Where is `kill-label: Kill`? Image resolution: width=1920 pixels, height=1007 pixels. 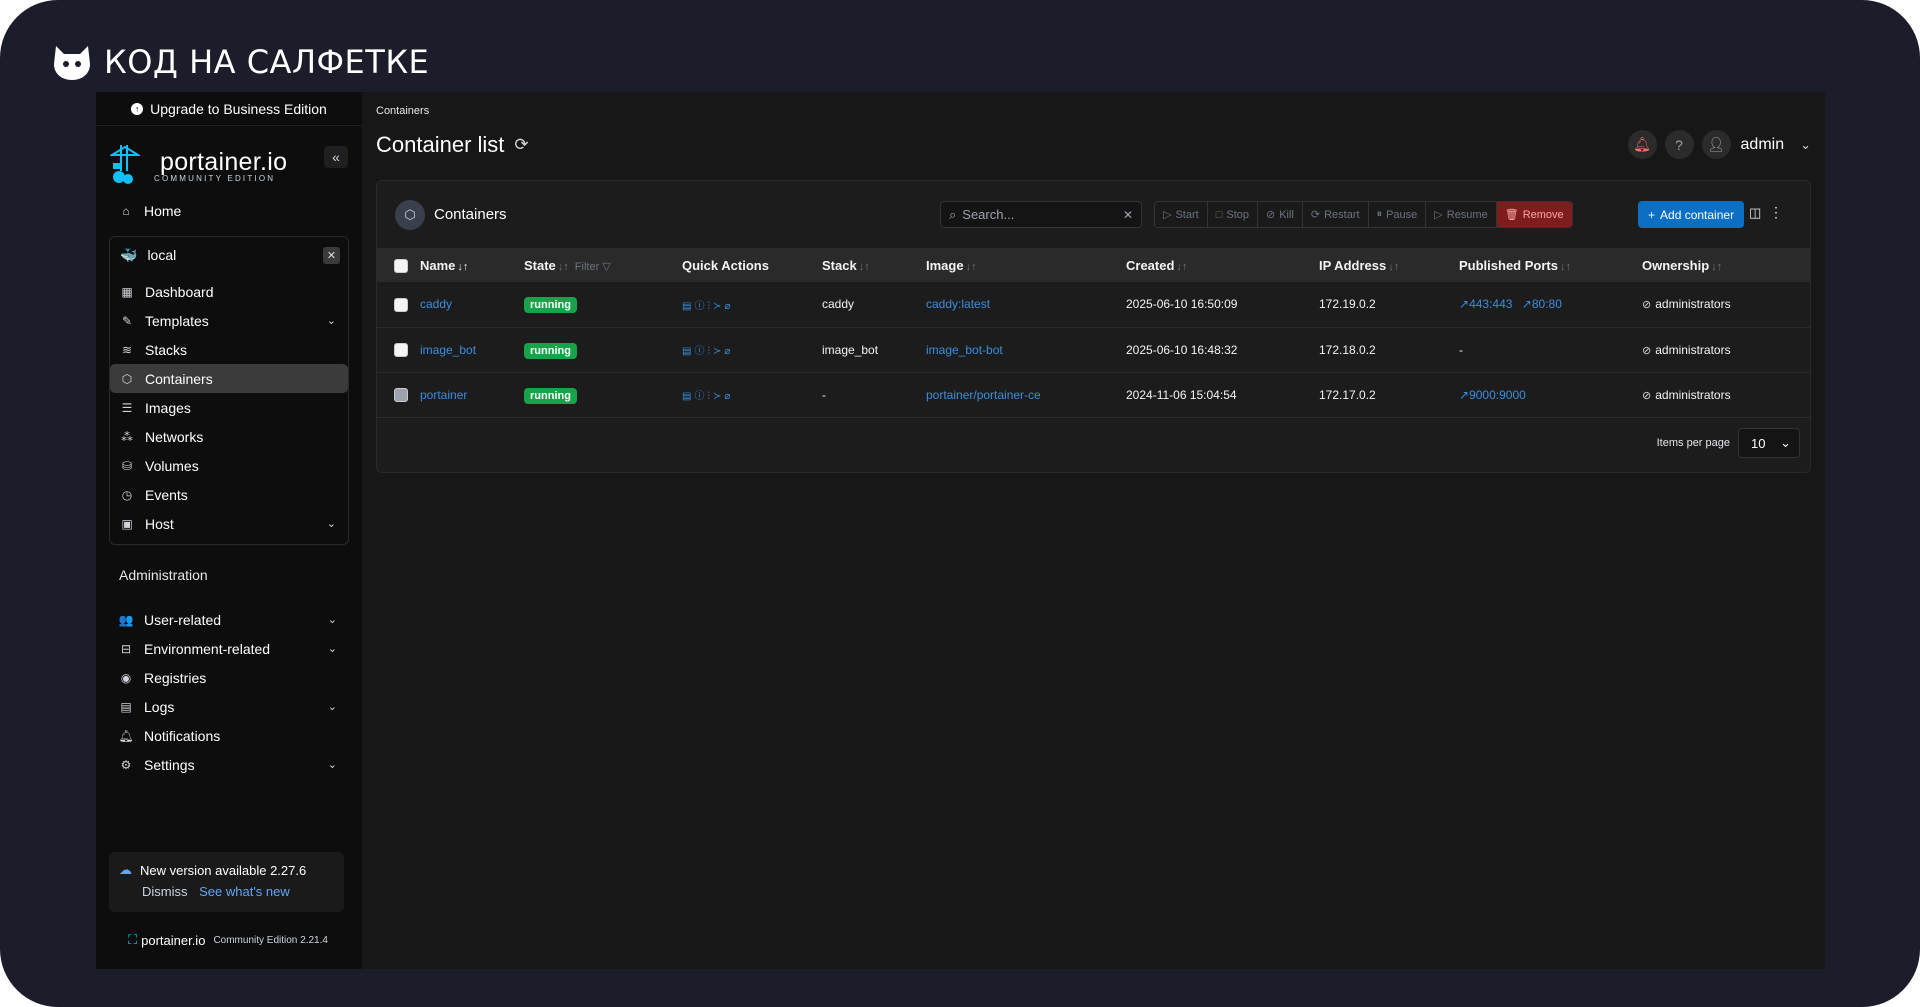 kill-label: Kill is located at coordinates (1286, 214).